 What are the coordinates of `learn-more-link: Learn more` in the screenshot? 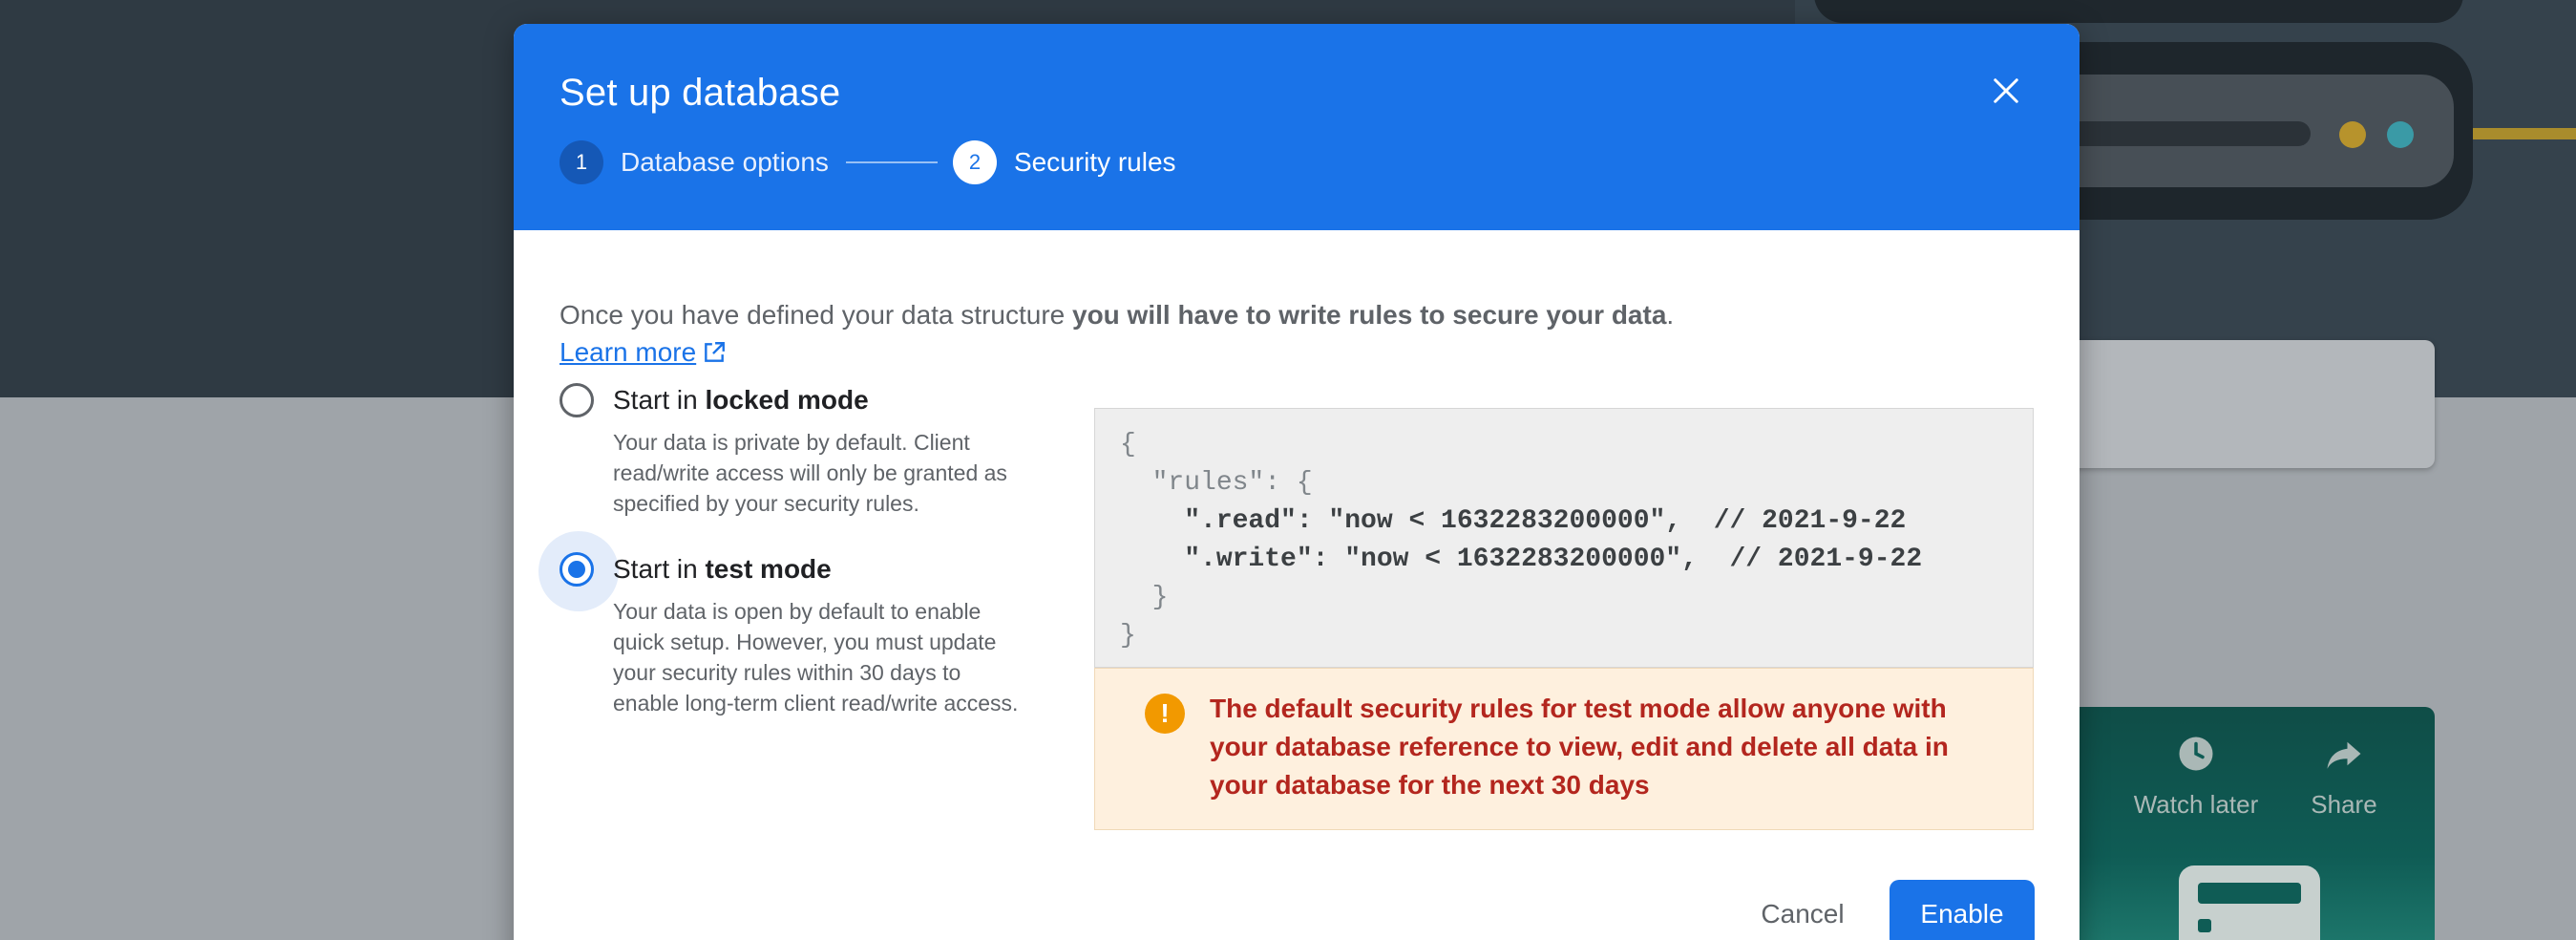 It's located at (643, 352).